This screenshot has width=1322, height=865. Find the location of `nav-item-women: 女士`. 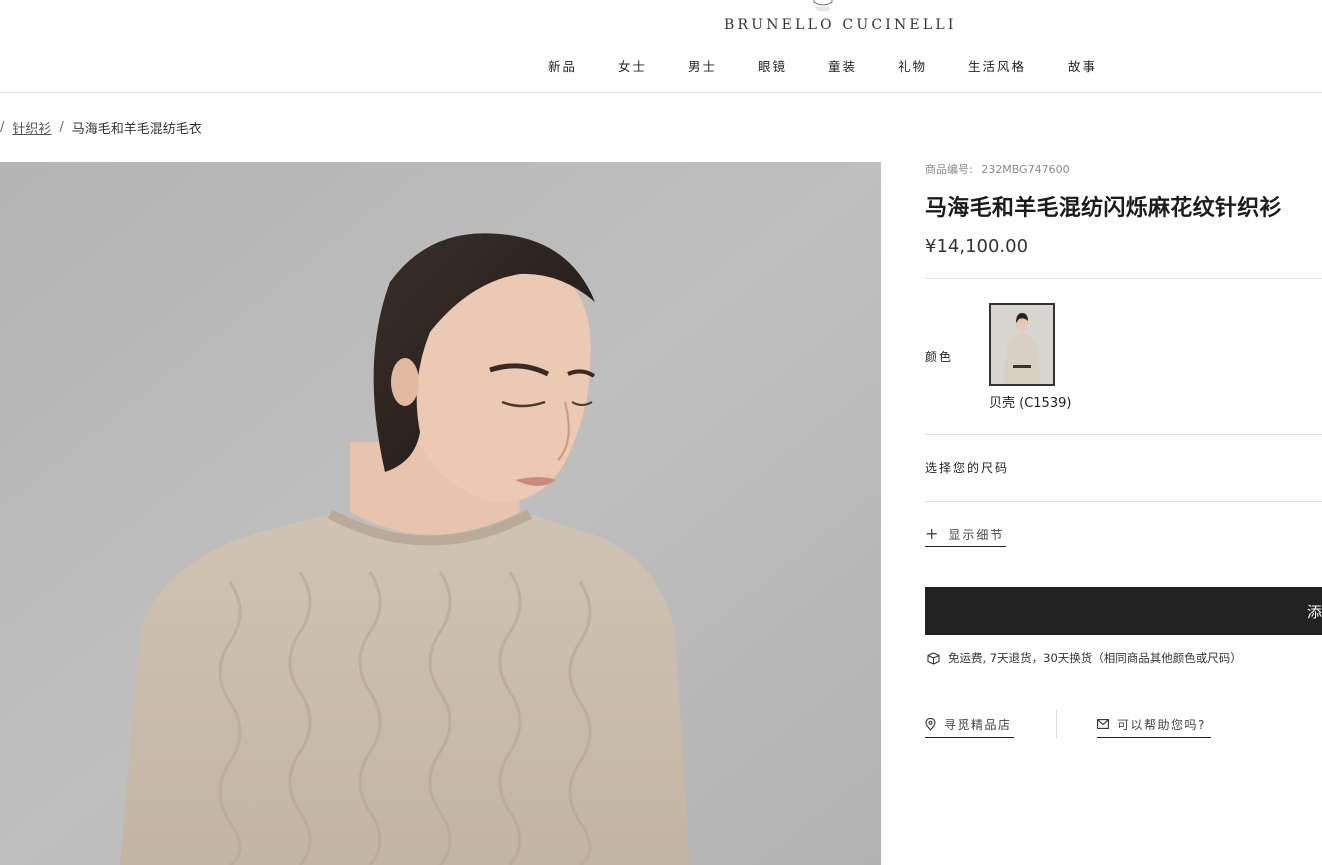

nav-item-women: 女士 is located at coordinates (653, 65).